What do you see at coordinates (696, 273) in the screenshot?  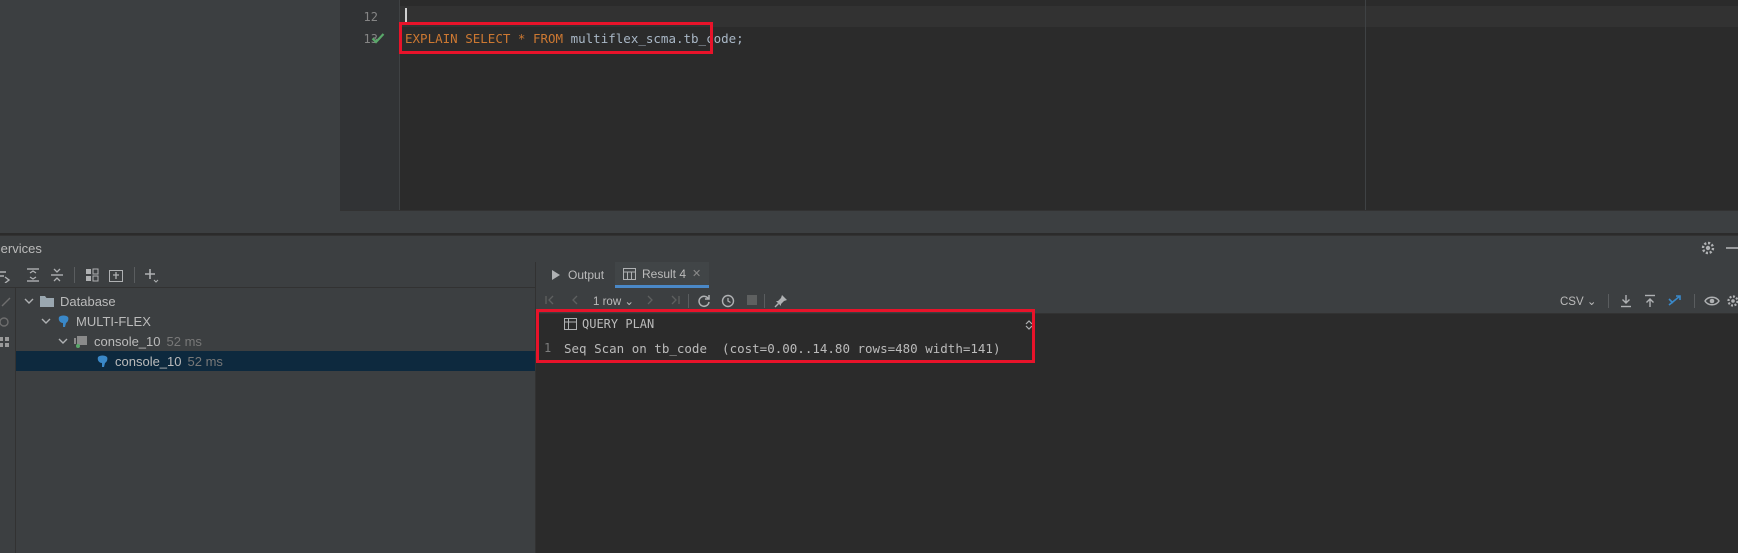 I see `close-icon: ✕` at bounding box center [696, 273].